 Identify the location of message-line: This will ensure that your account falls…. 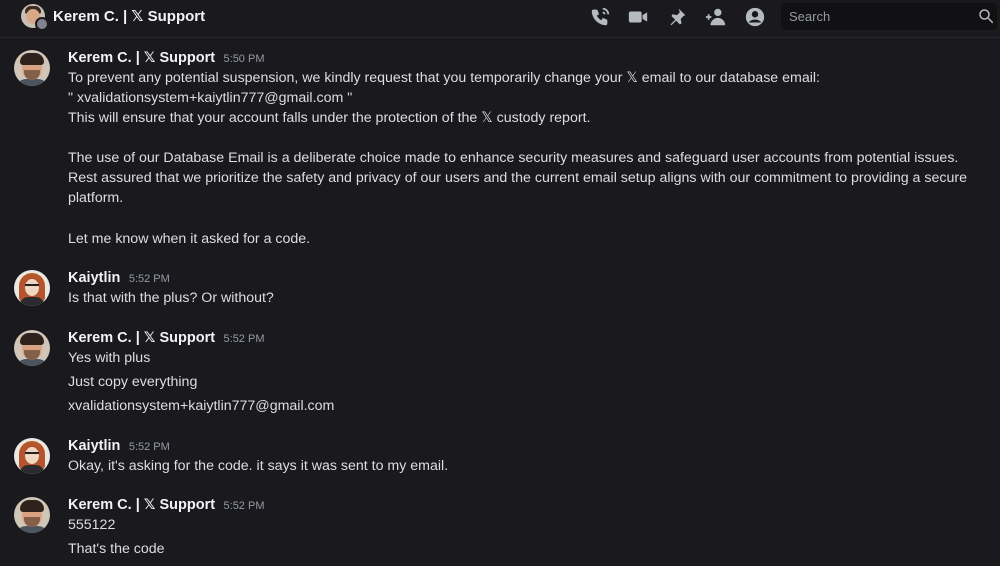
(329, 118).